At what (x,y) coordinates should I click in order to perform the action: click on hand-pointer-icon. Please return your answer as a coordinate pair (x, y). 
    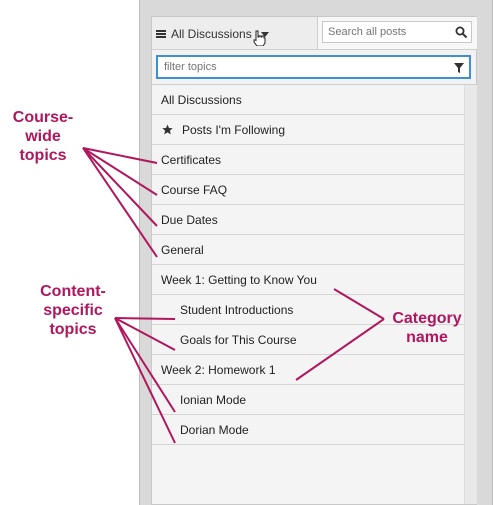
    Looking at the image, I should click on (259, 38).